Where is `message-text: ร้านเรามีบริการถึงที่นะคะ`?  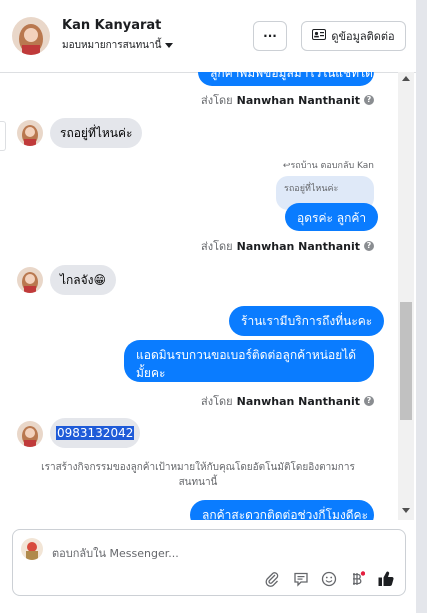 message-text: ร้านเรามีบริการถึงที่นะคะ is located at coordinates (307, 321).